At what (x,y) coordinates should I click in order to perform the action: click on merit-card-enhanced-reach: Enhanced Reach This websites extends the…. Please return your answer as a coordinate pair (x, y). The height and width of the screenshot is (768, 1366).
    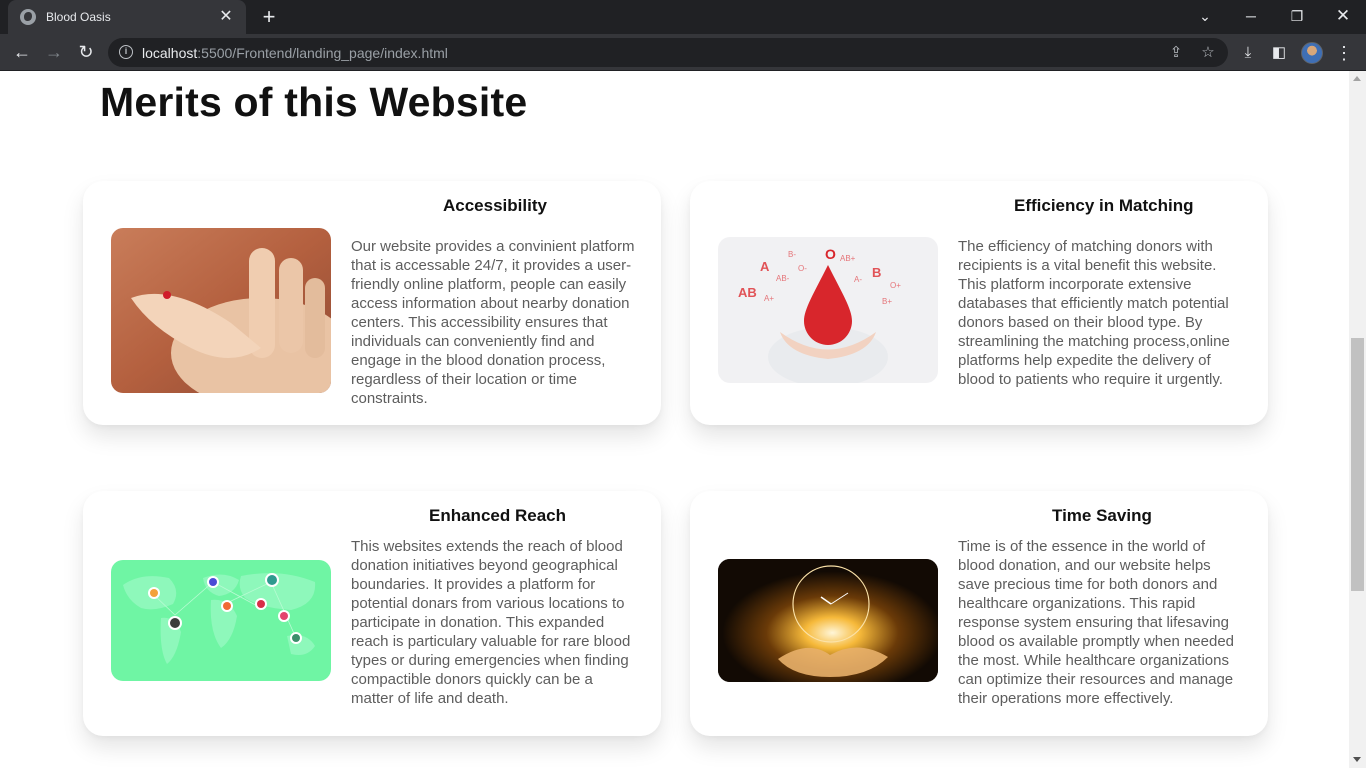
    Looking at the image, I should click on (372, 613).